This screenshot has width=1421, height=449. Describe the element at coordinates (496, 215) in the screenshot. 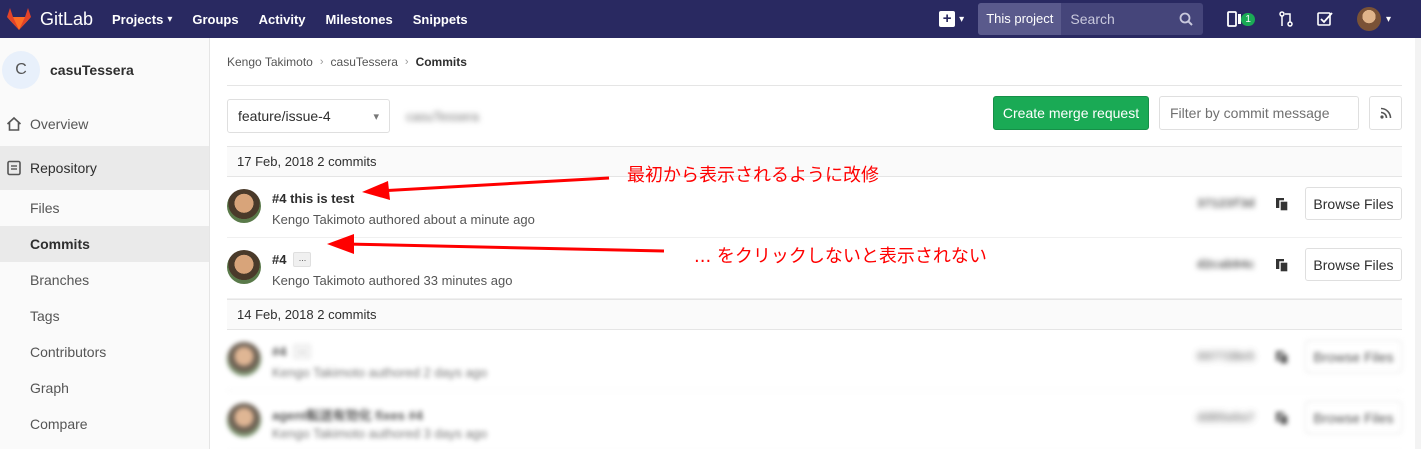

I see `annotation-arrows` at that location.